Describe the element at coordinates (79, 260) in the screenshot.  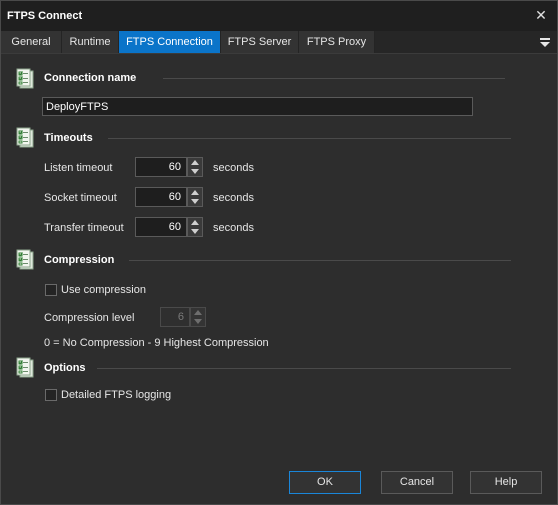
I see `section-title-compression: Compression` at that location.